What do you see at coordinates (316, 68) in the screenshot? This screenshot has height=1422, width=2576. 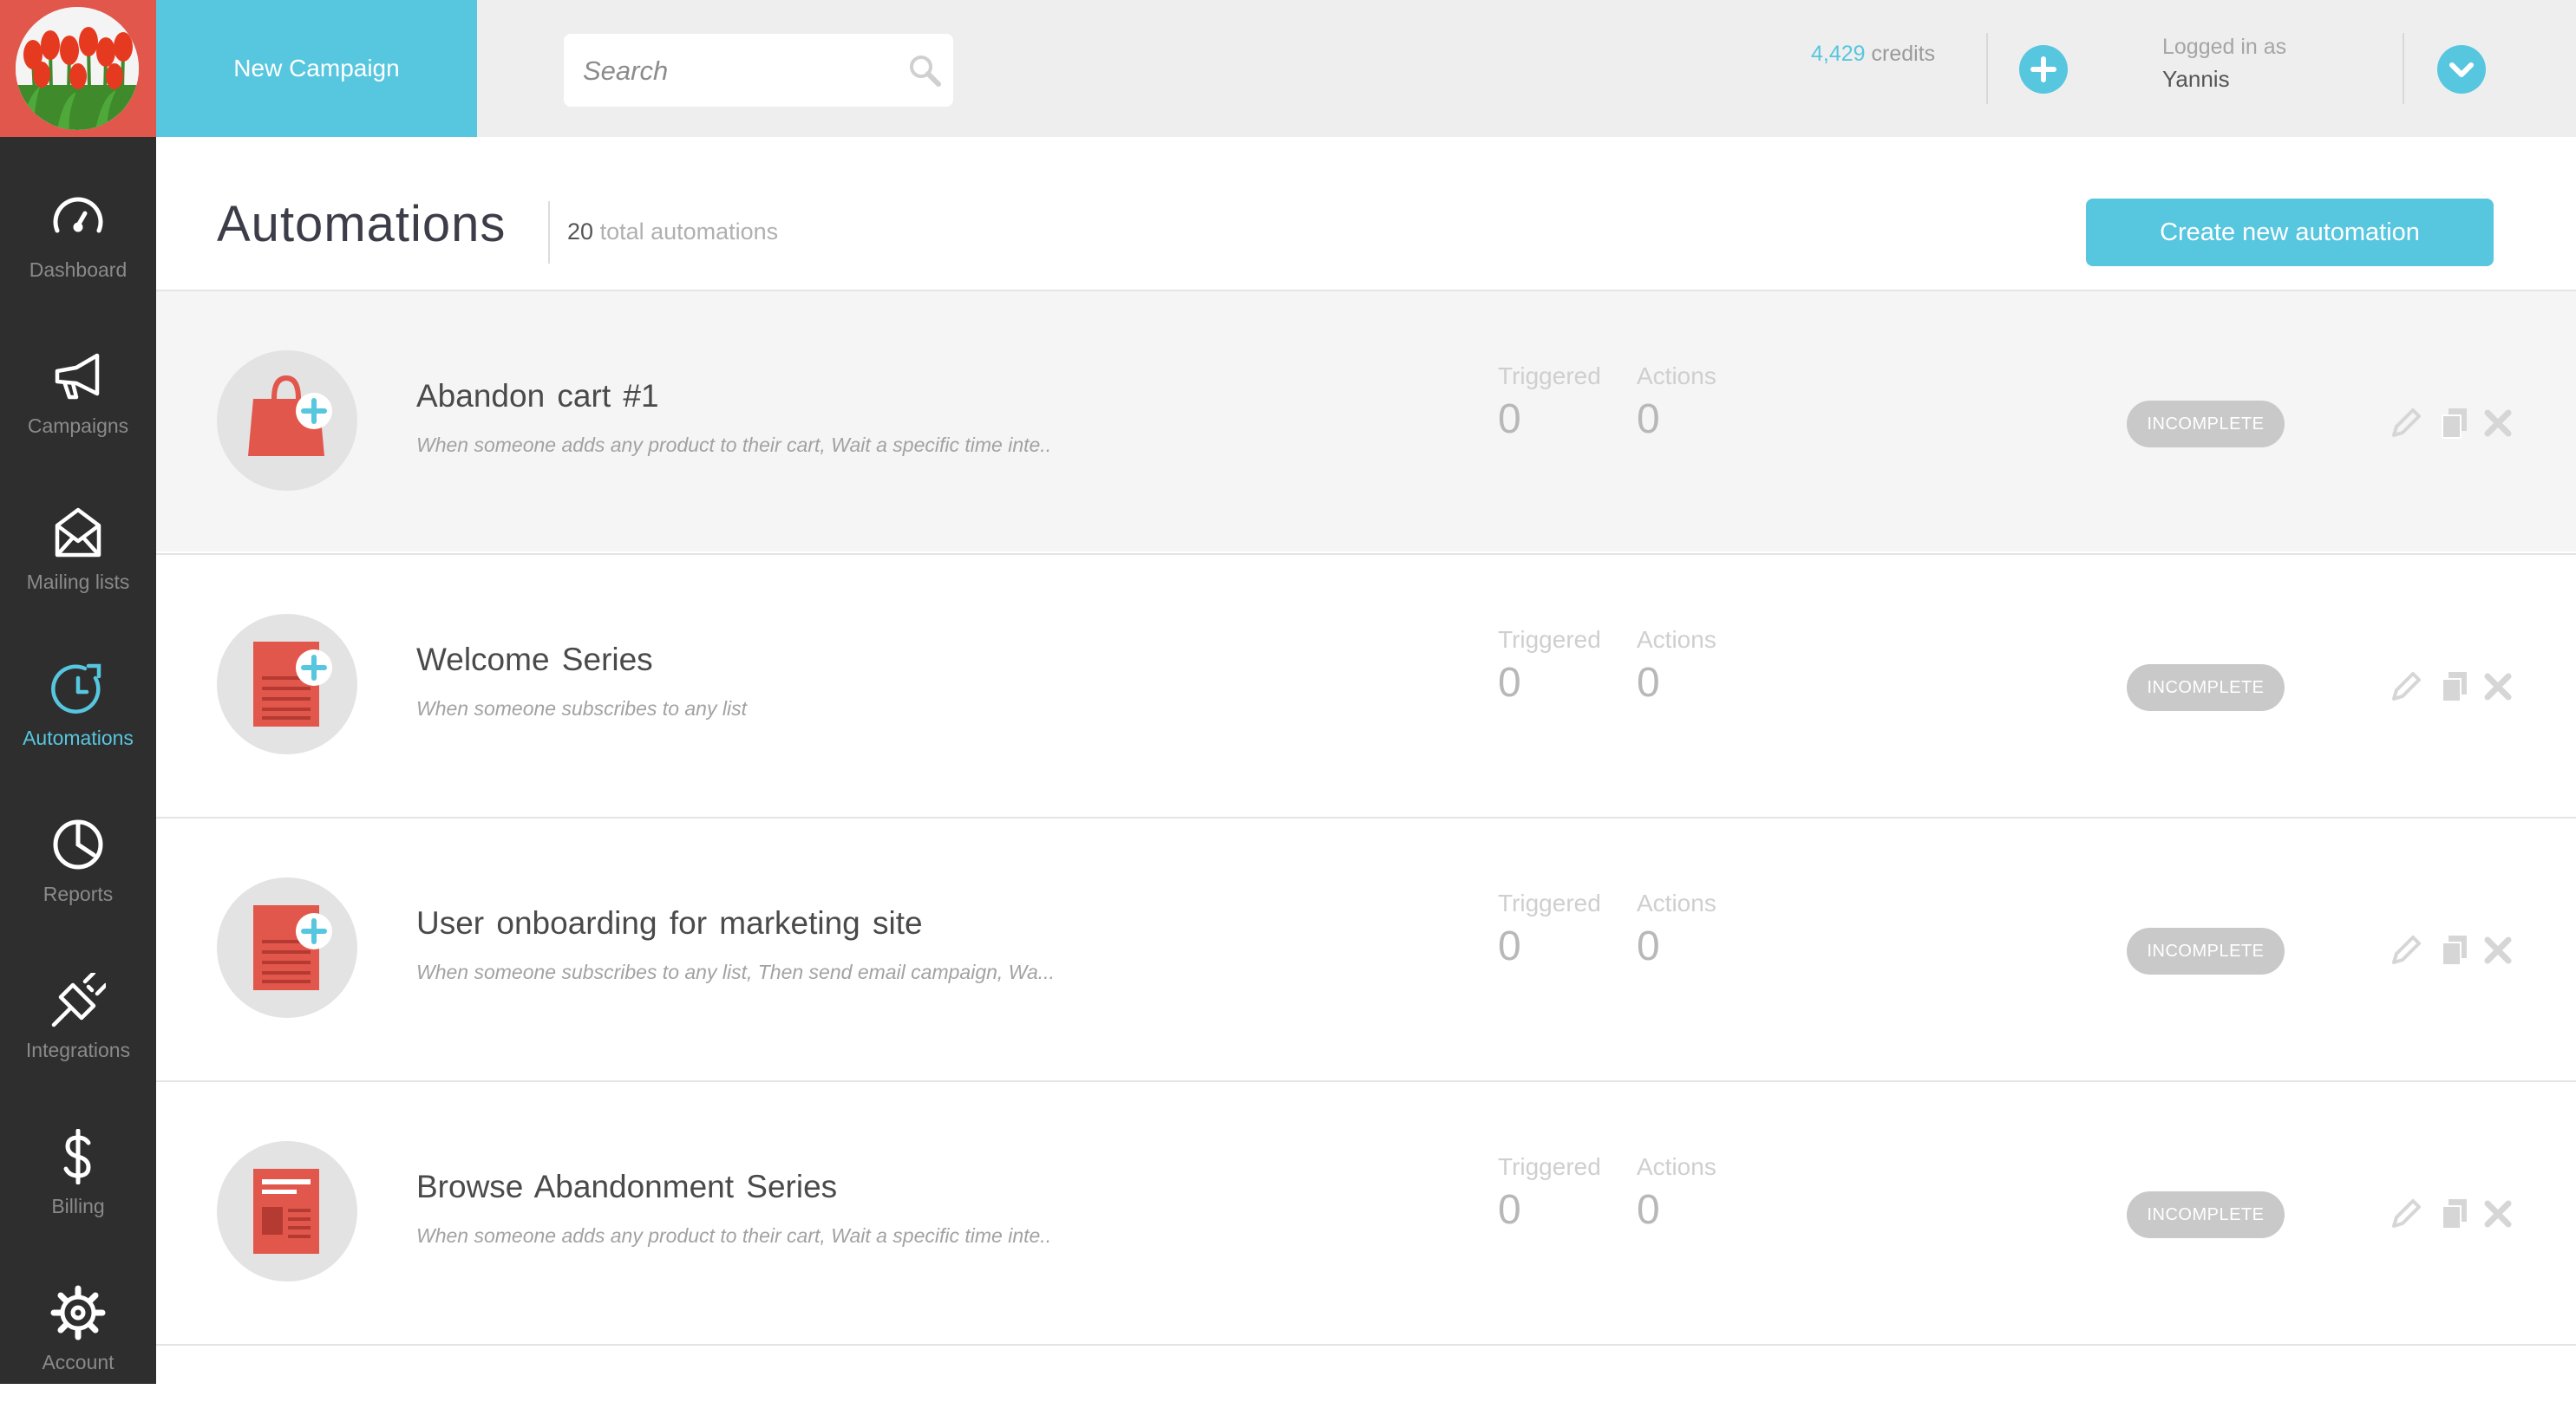 I see `new-campaign-button: New Campaign` at bounding box center [316, 68].